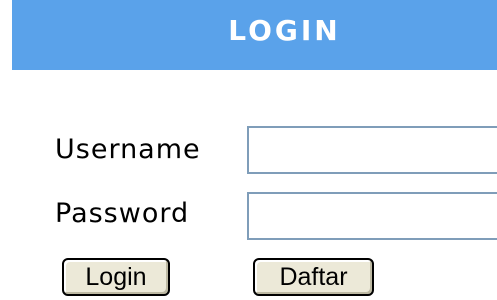 The width and height of the screenshot is (497, 300). Describe the element at coordinates (122, 213) in the screenshot. I see `password-label: Password` at that location.